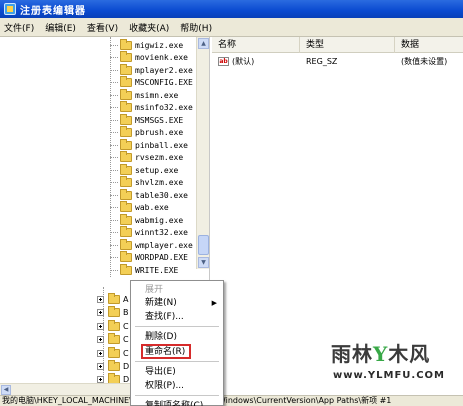  Describe the element at coordinates (160, 372) in the screenshot. I see `context-menu-item-label: 导出(E)` at that location.